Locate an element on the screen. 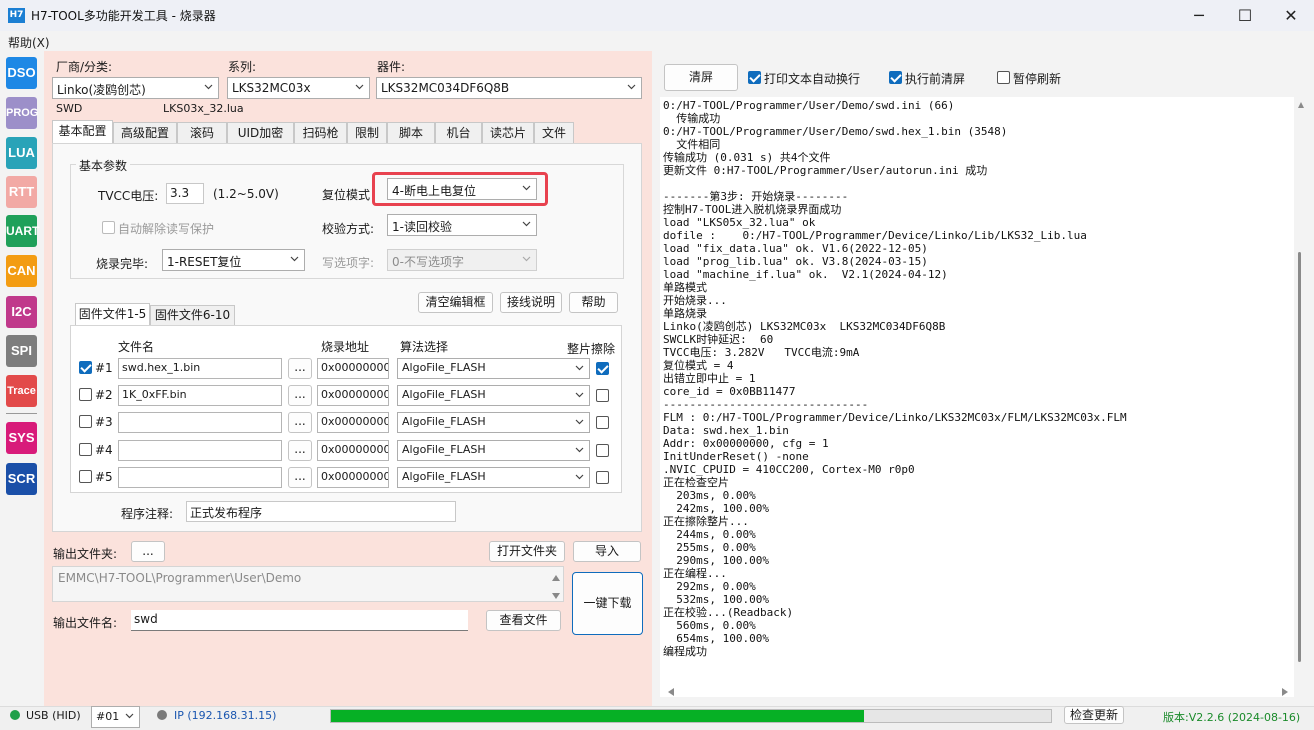  tab-machine: 机台 is located at coordinates (458, 132).